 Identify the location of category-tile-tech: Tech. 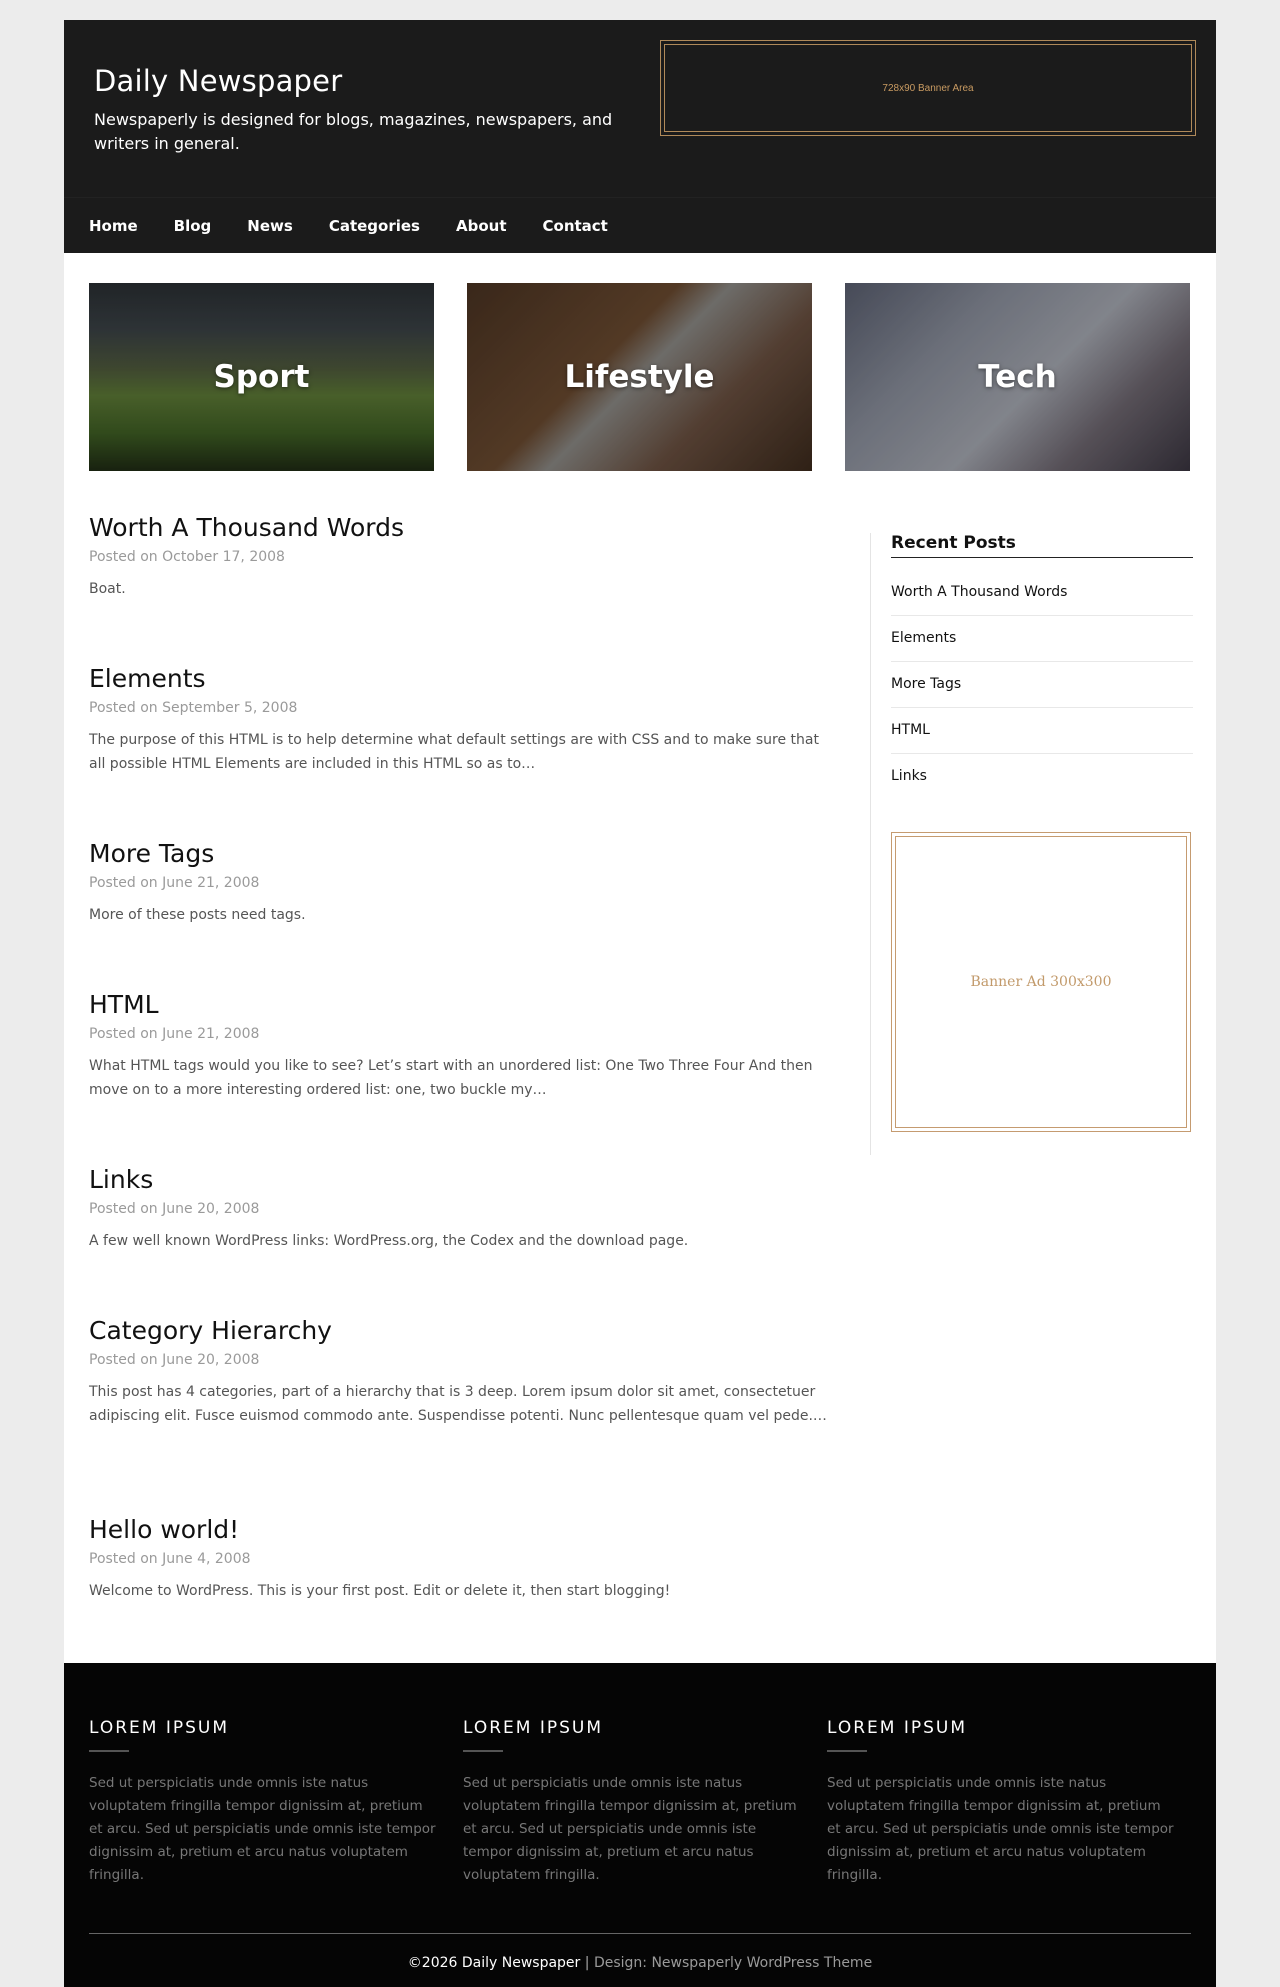
(1017, 377).